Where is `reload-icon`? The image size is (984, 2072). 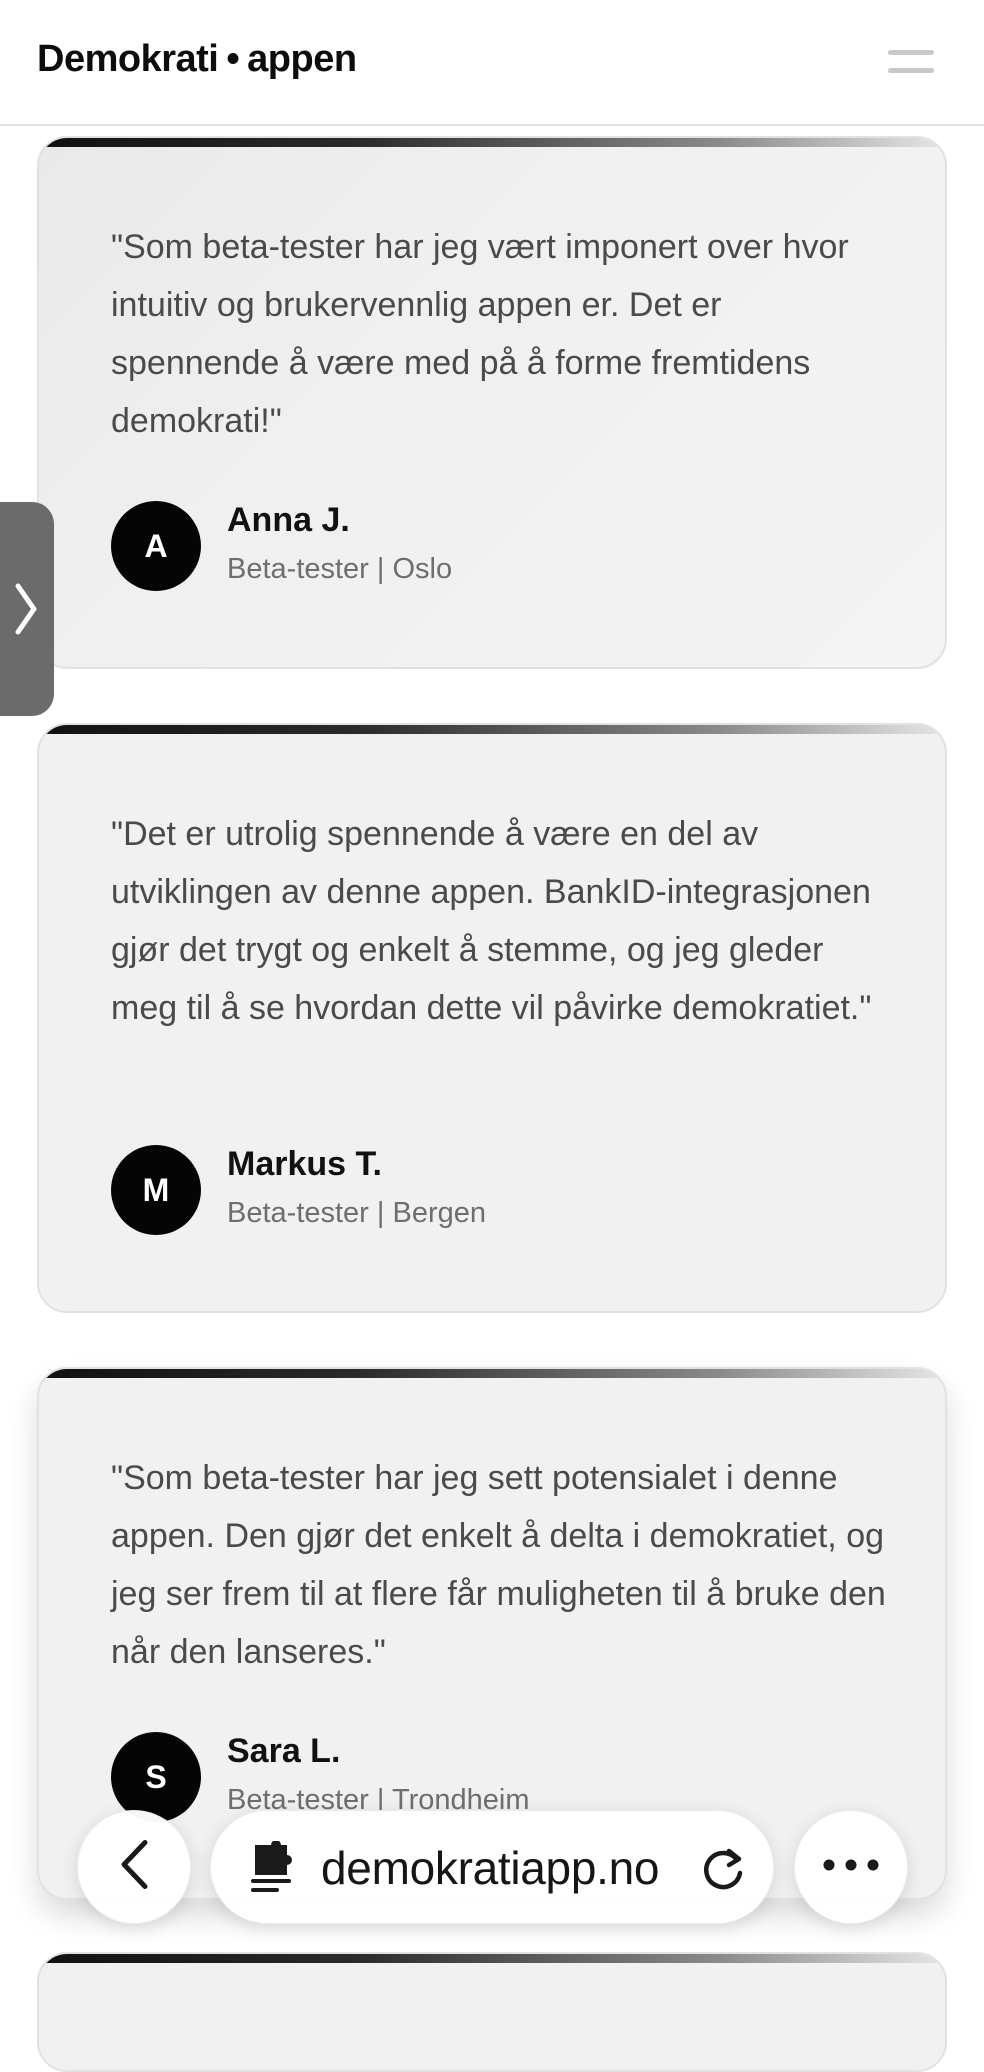
reload-icon is located at coordinates (723, 1868).